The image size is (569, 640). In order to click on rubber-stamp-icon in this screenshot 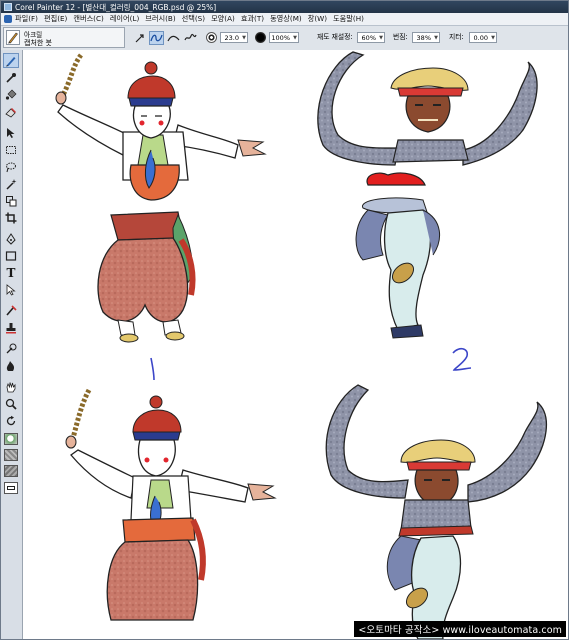, I will do `click(11, 327)`.